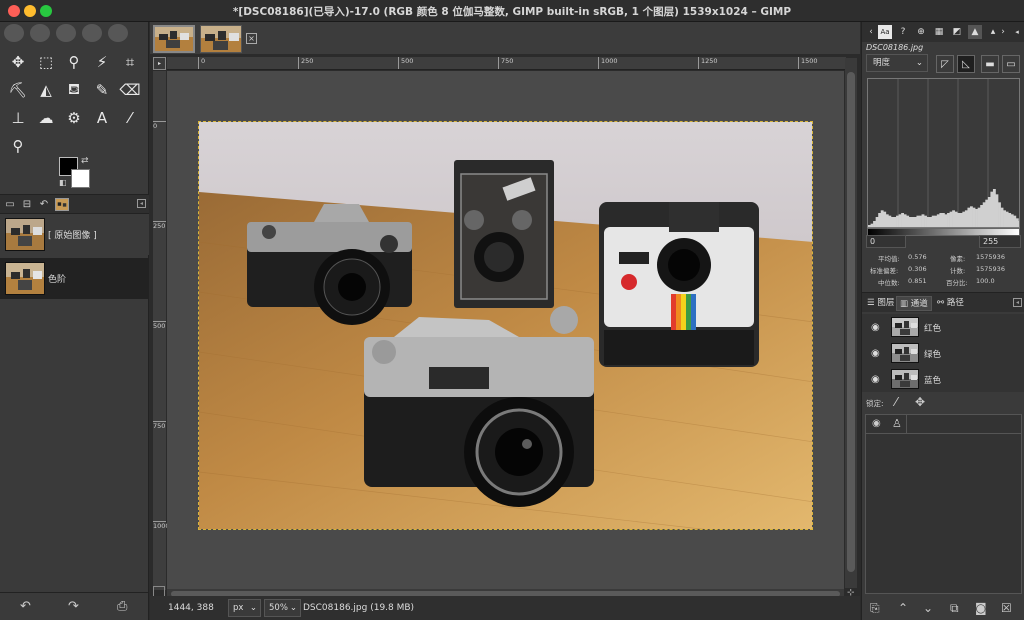 The image size is (1024, 620). I want to click on lock-pixels-icon: ⁄, so click(896, 402).